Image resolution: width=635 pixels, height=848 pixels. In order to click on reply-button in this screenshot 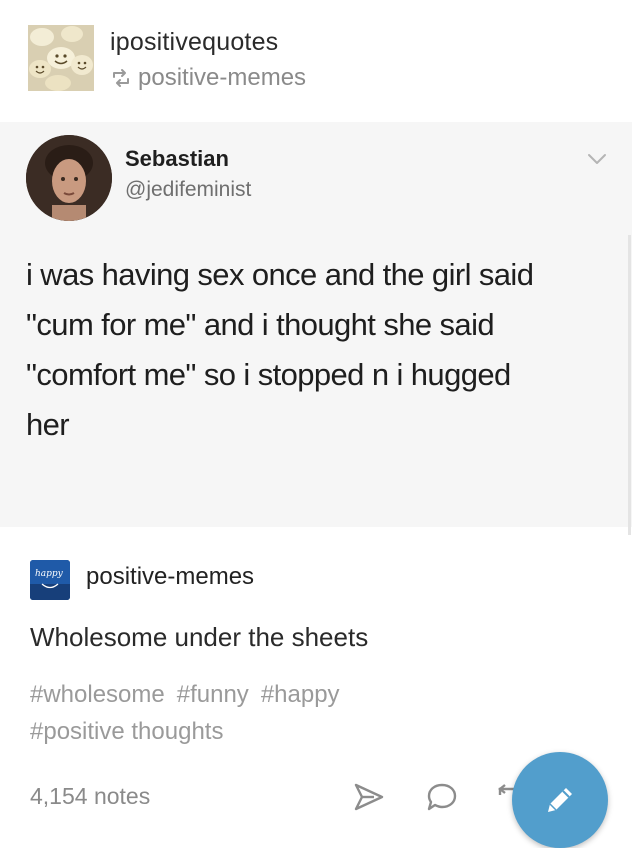, I will do `click(442, 799)`.